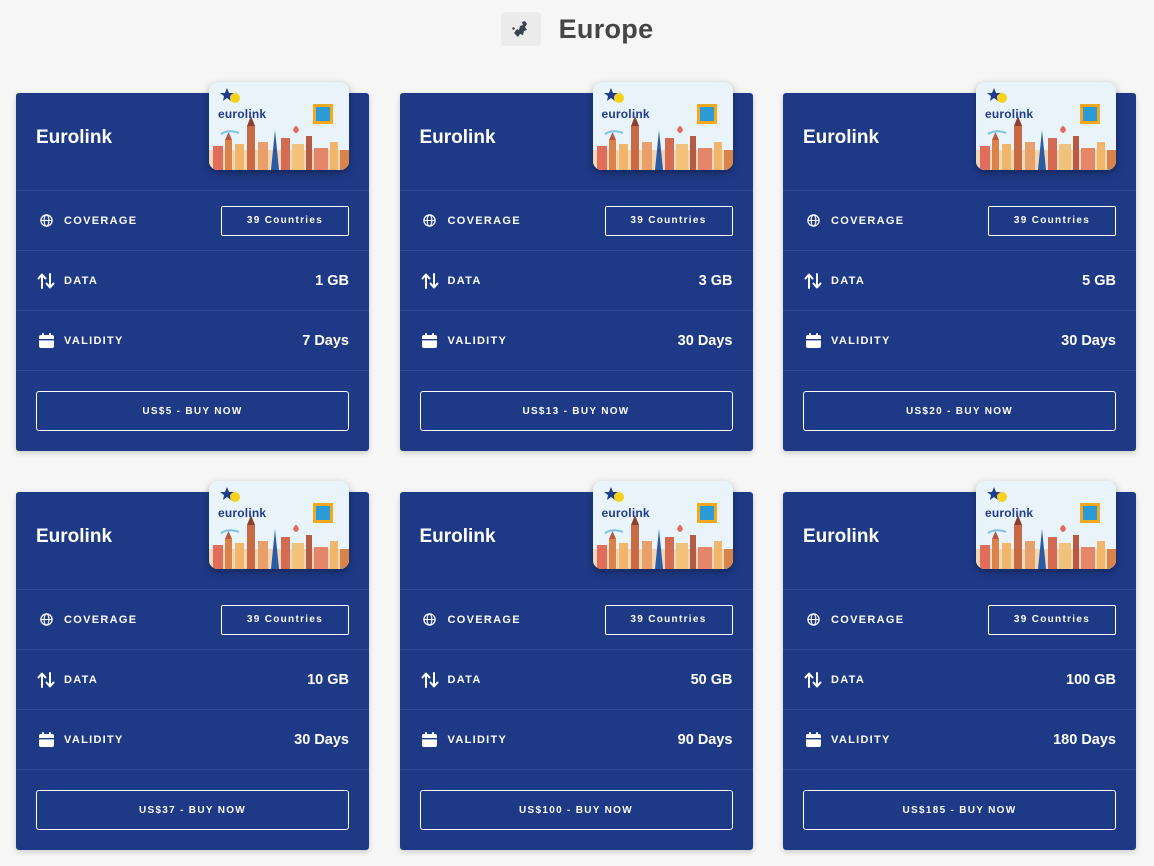 This screenshot has width=1154, height=866. I want to click on buy-now-button: US$20 - BUY NOW, so click(959, 411).